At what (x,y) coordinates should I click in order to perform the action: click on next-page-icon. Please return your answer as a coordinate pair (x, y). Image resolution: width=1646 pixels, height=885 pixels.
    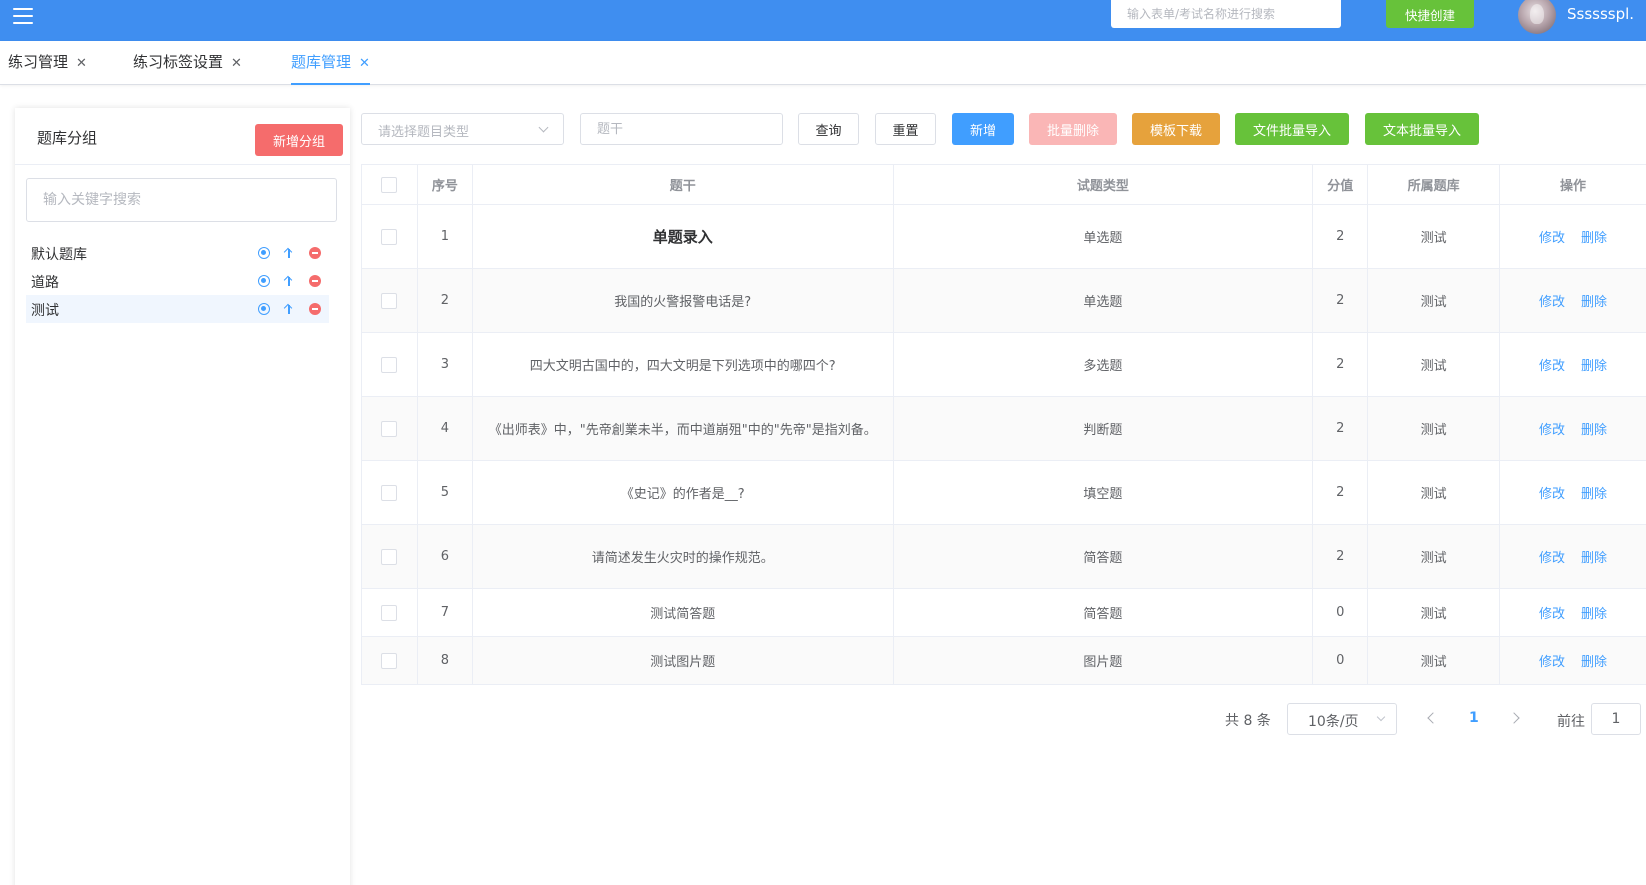
    Looking at the image, I should click on (1514, 718).